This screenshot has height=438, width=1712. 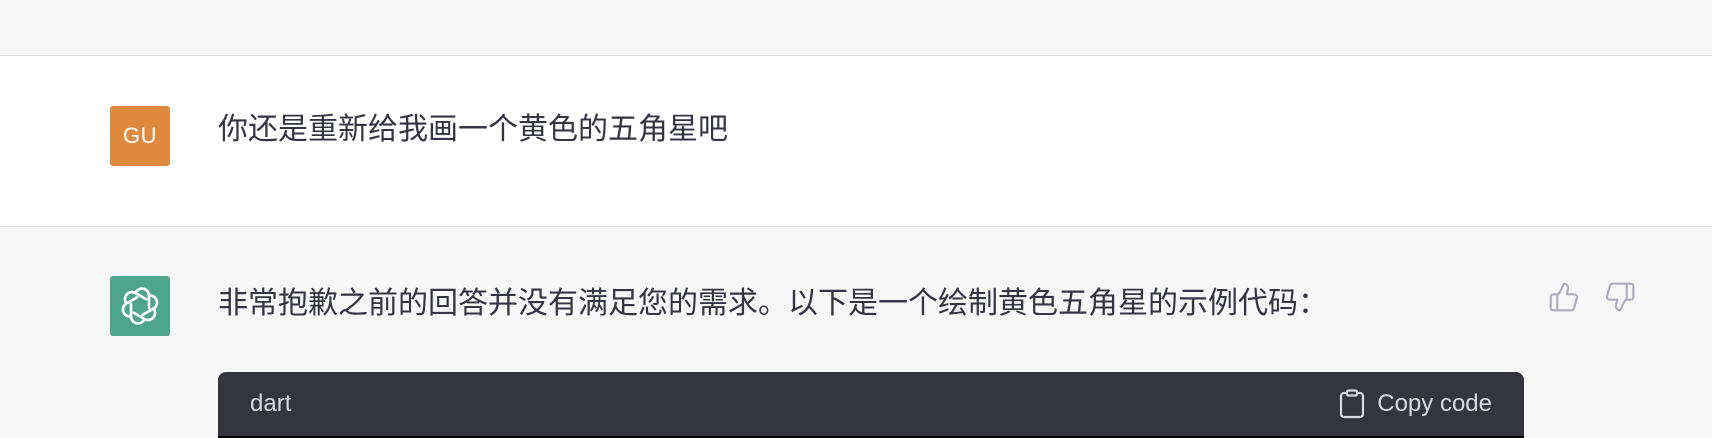 I want to click on thumbs-down-button, so click(x=1620, y=297).